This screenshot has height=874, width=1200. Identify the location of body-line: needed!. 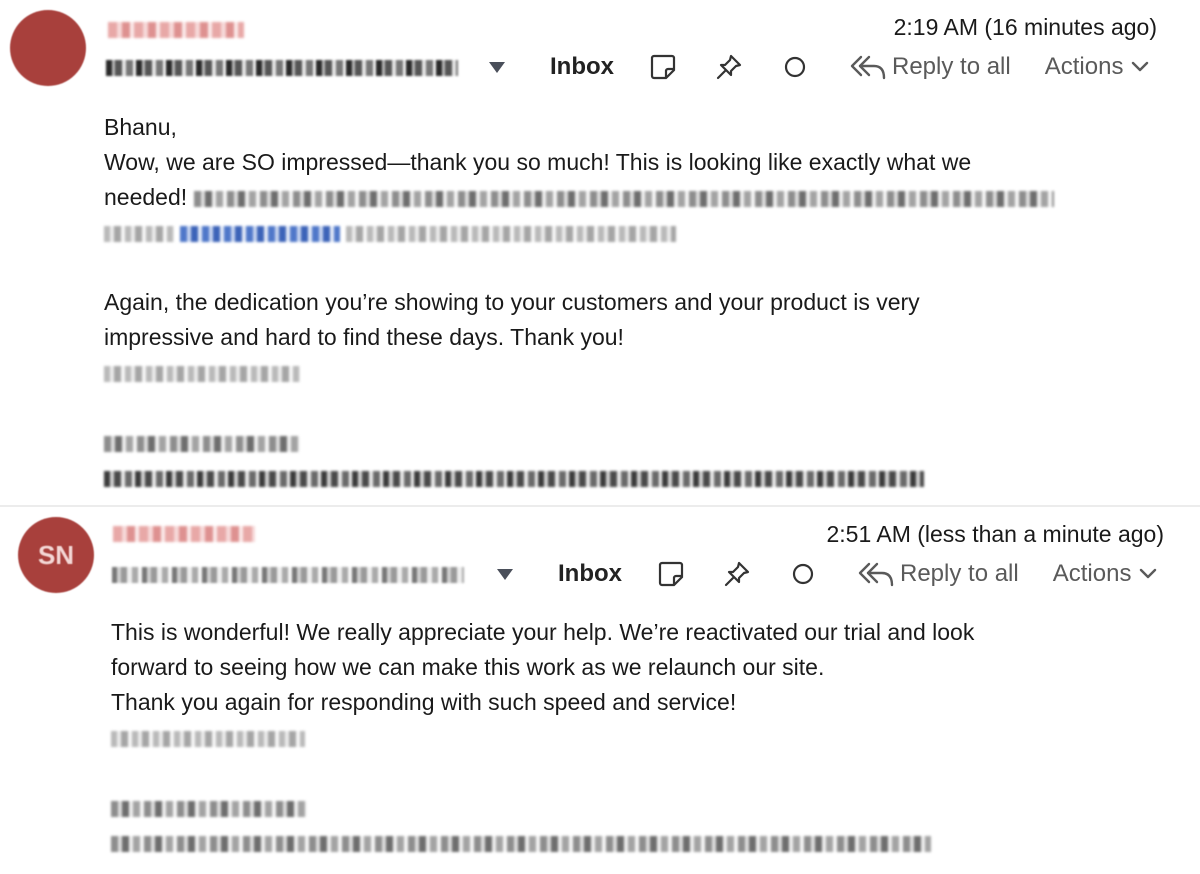
(634, 197).